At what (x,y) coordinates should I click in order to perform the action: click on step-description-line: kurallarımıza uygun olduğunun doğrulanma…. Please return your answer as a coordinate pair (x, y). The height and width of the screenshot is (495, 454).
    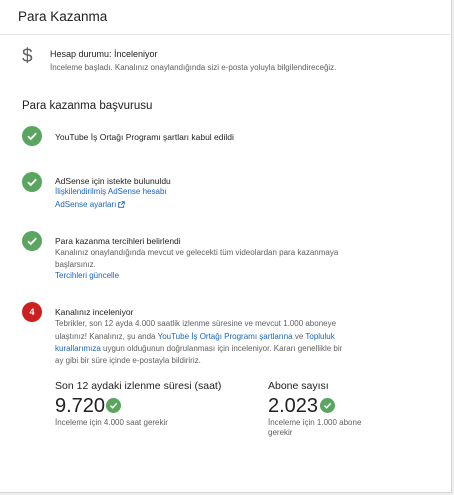
    Looking at the image, I should click on (198, 348).